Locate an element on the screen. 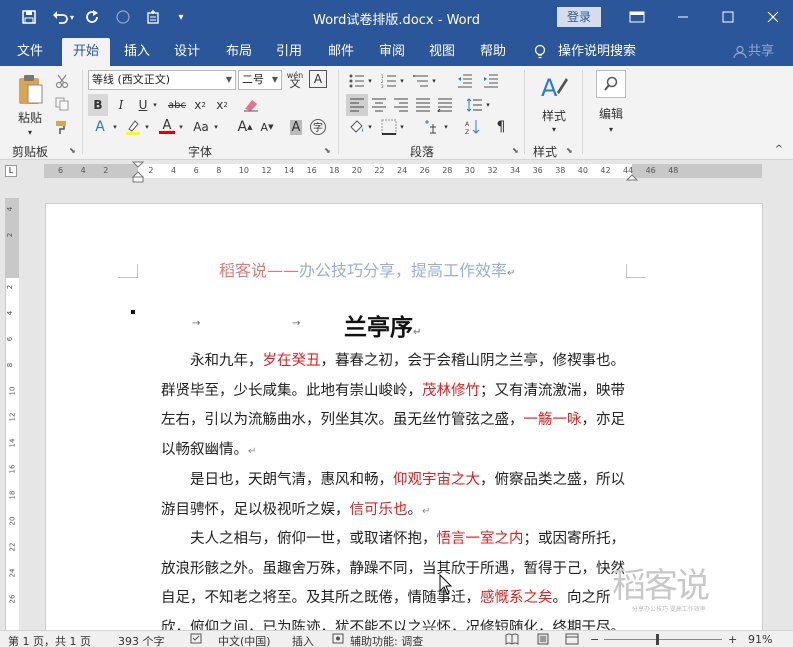  zoom-level: 91% is located at coordinates (760, 639).